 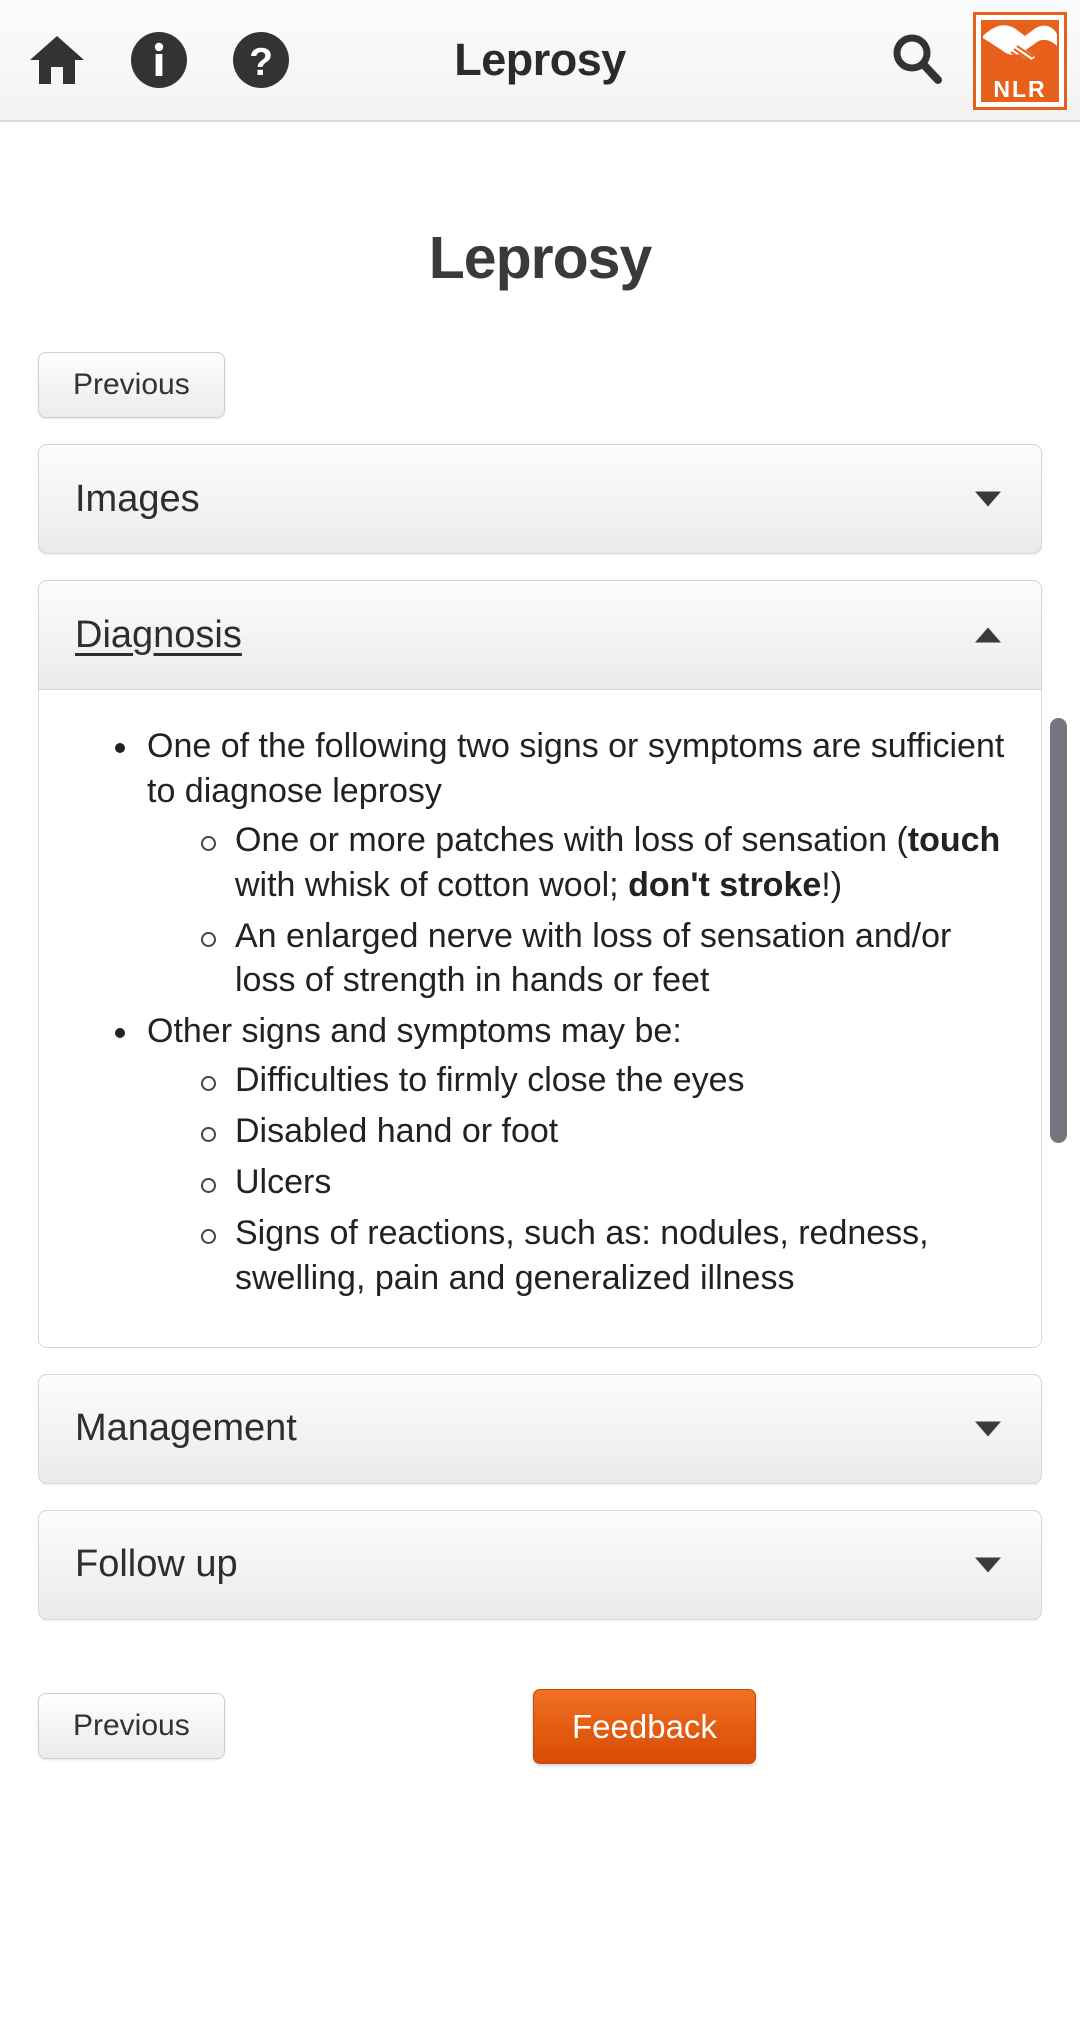 I want to click on accordion-images: Images, so click(x=540, y=499).